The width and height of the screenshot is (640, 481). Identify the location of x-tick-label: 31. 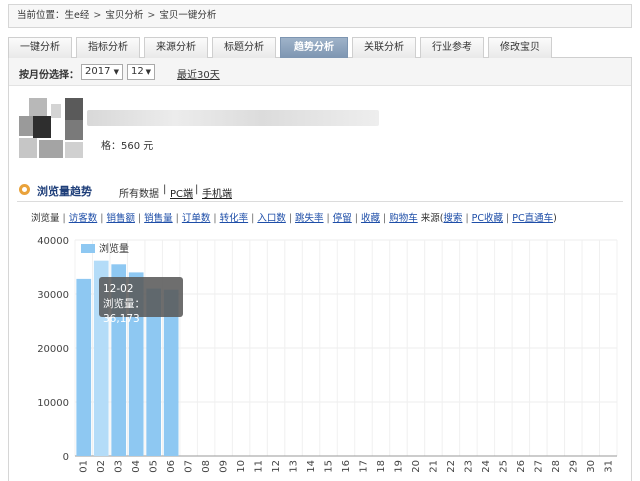
(608, 466).